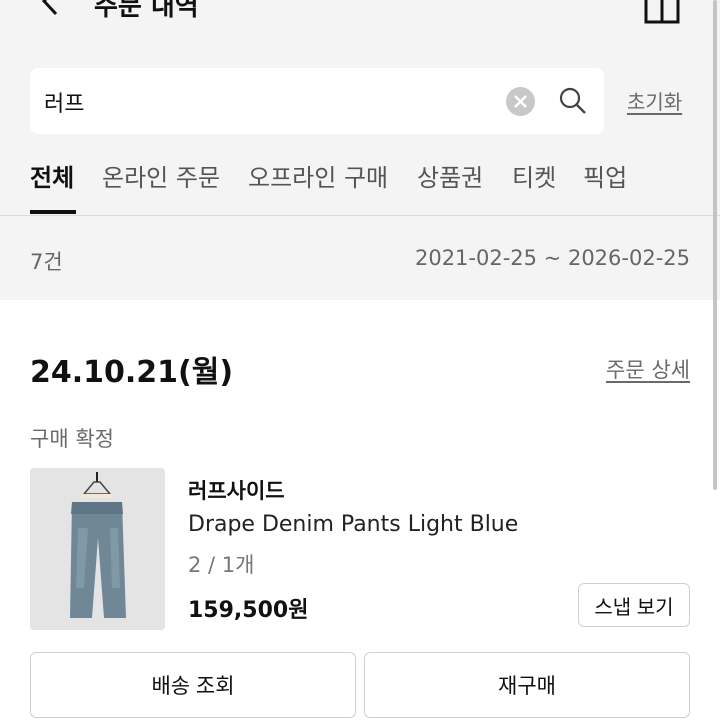  I want to click on order-date: 24.10.21(월), so click(132, 372).